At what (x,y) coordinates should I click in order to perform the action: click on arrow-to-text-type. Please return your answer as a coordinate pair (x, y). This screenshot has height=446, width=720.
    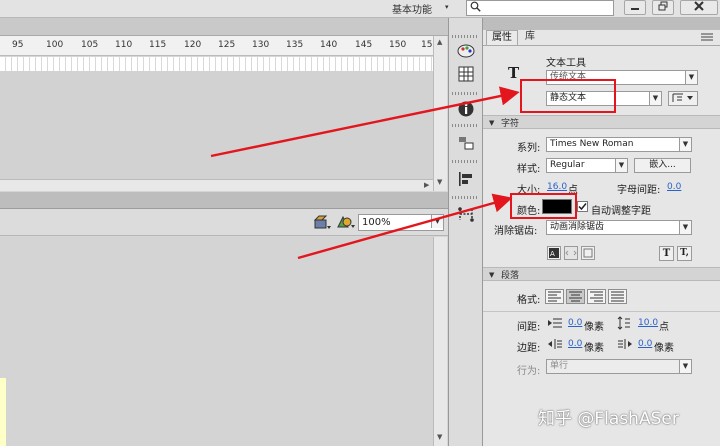
    Looking at the image, I should click on (365, 122).